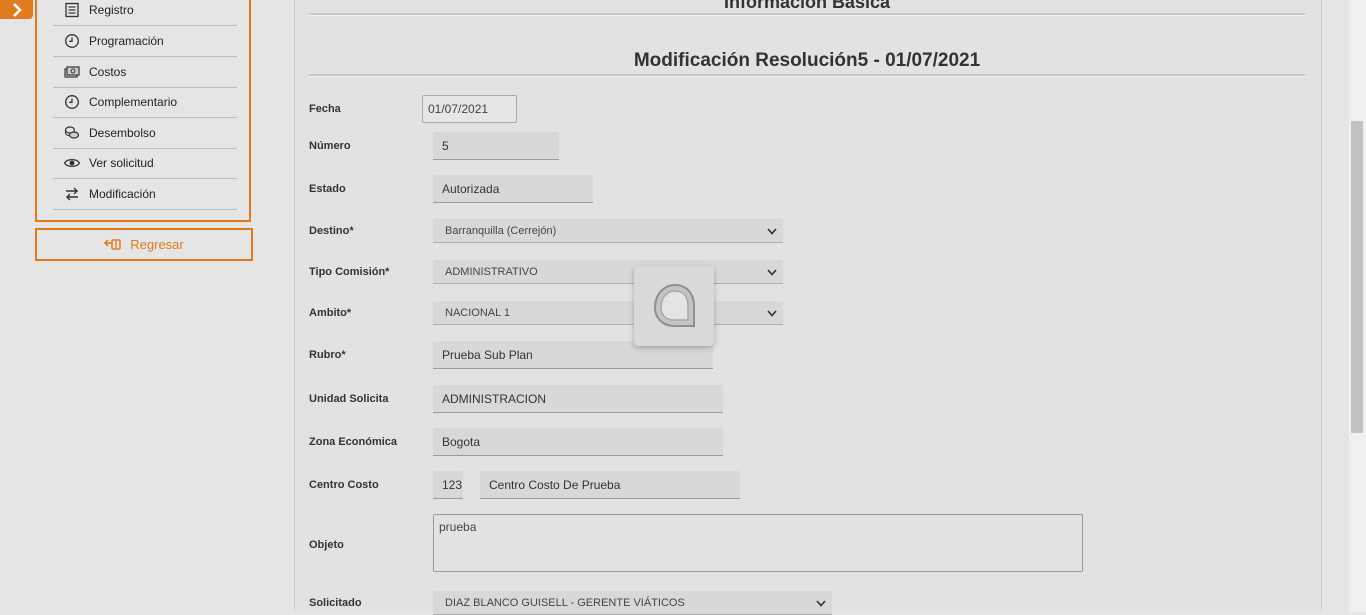 This screenshot has height=615, width=1366. I want to click on sidebar-item-desembolso: Desembolso, so click(145, 133).